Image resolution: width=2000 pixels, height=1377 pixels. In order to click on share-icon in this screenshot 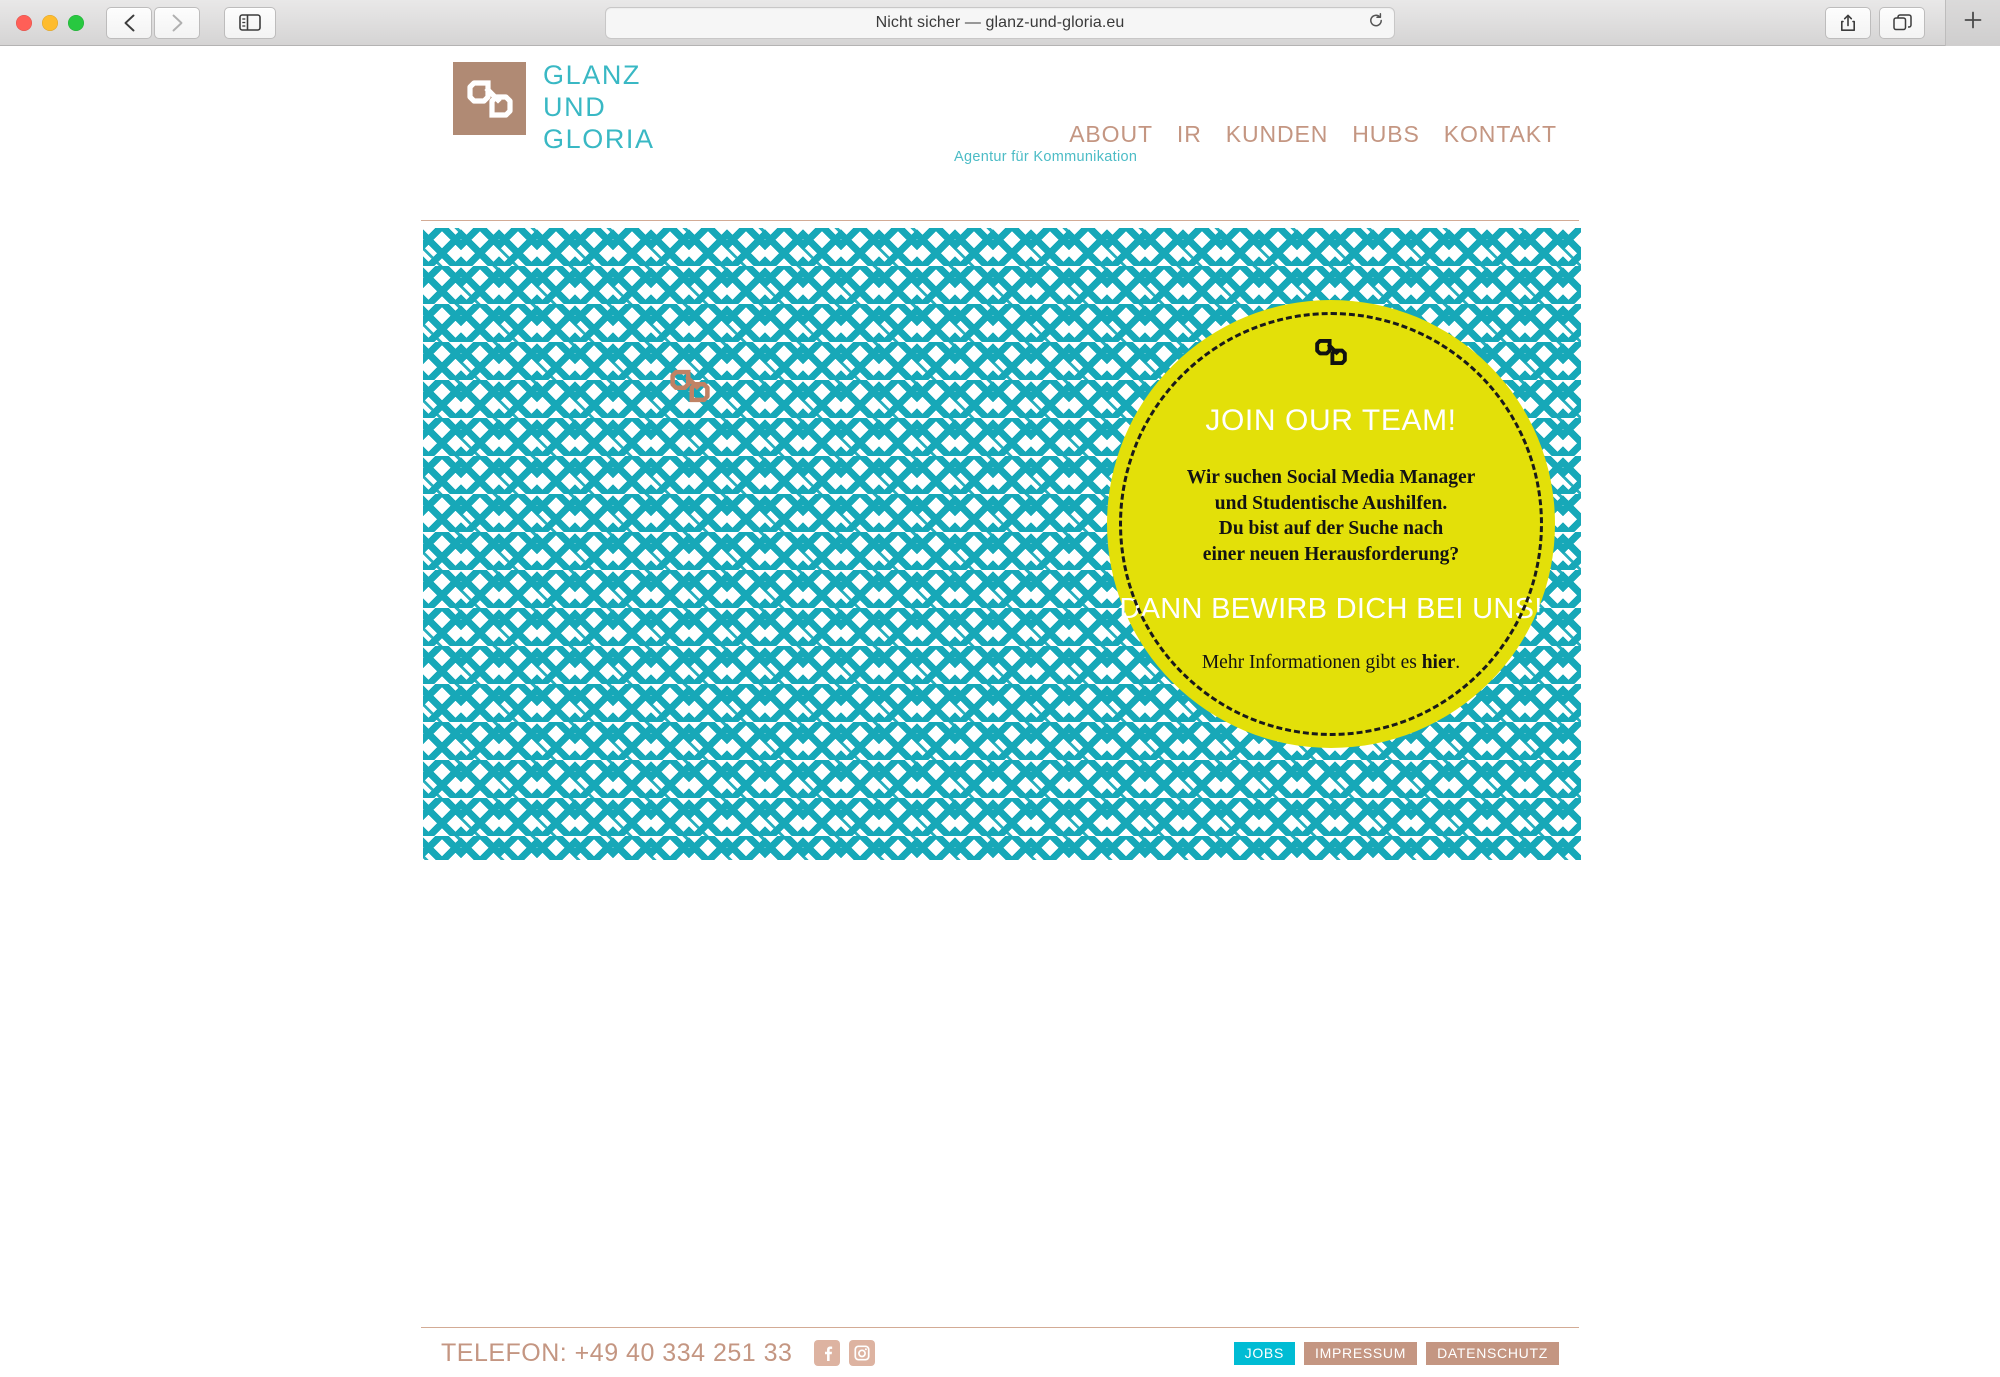, I will do `click(1848, 23)`.